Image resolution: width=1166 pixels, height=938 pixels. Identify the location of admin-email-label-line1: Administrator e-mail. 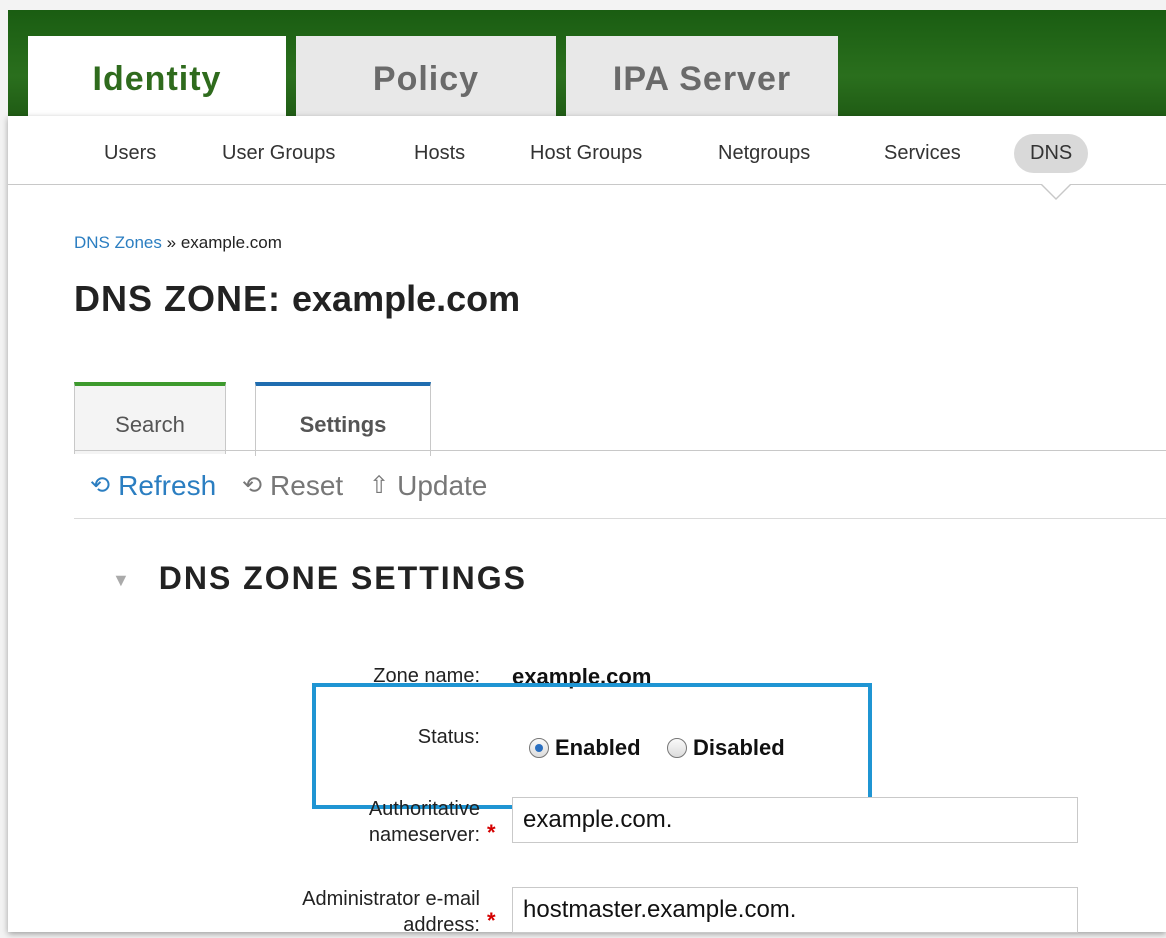
(391, 899).